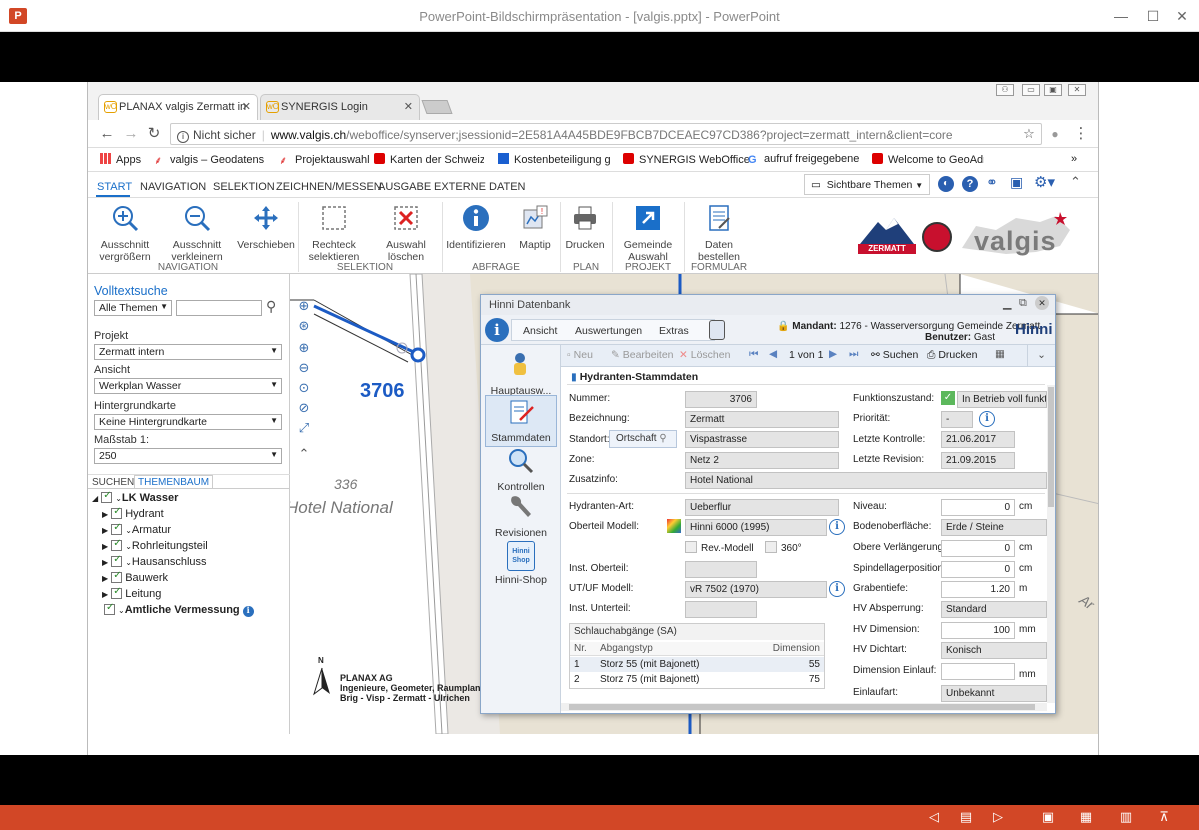  I want to click on zoom-in-button: Ausschnitt vergrößern, so click(125, 233).